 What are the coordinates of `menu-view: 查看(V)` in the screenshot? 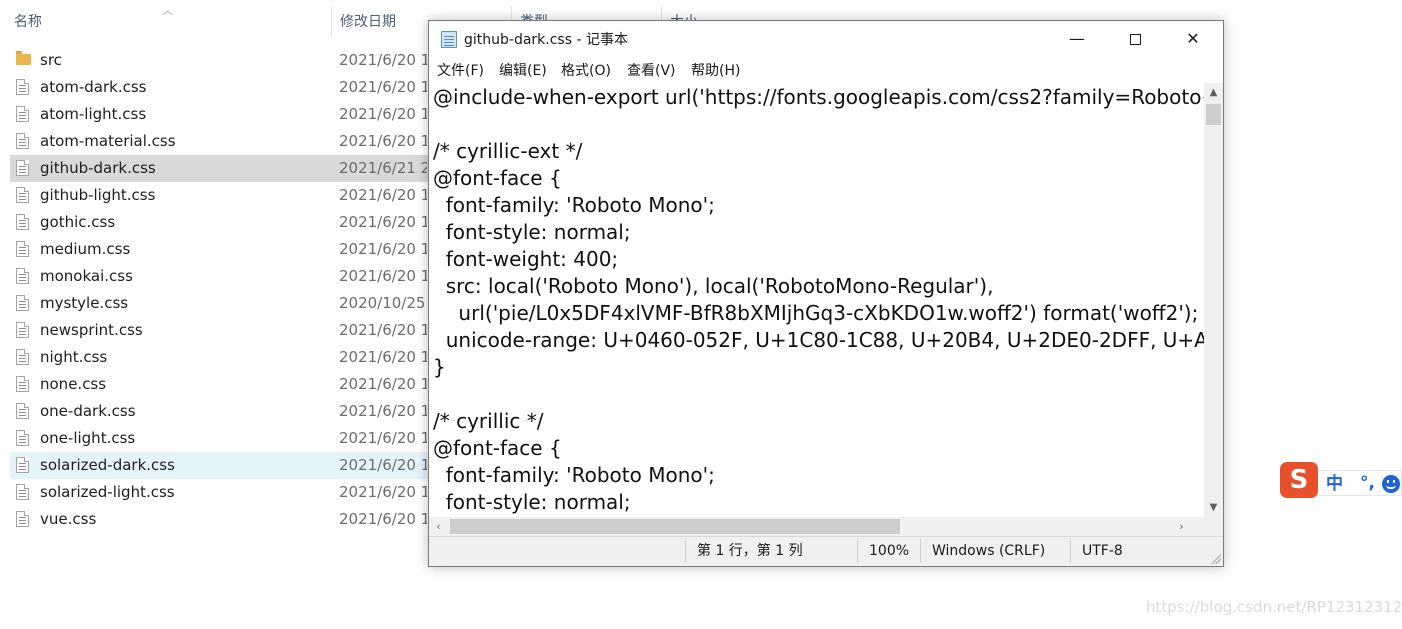 It's located at (651, 71).